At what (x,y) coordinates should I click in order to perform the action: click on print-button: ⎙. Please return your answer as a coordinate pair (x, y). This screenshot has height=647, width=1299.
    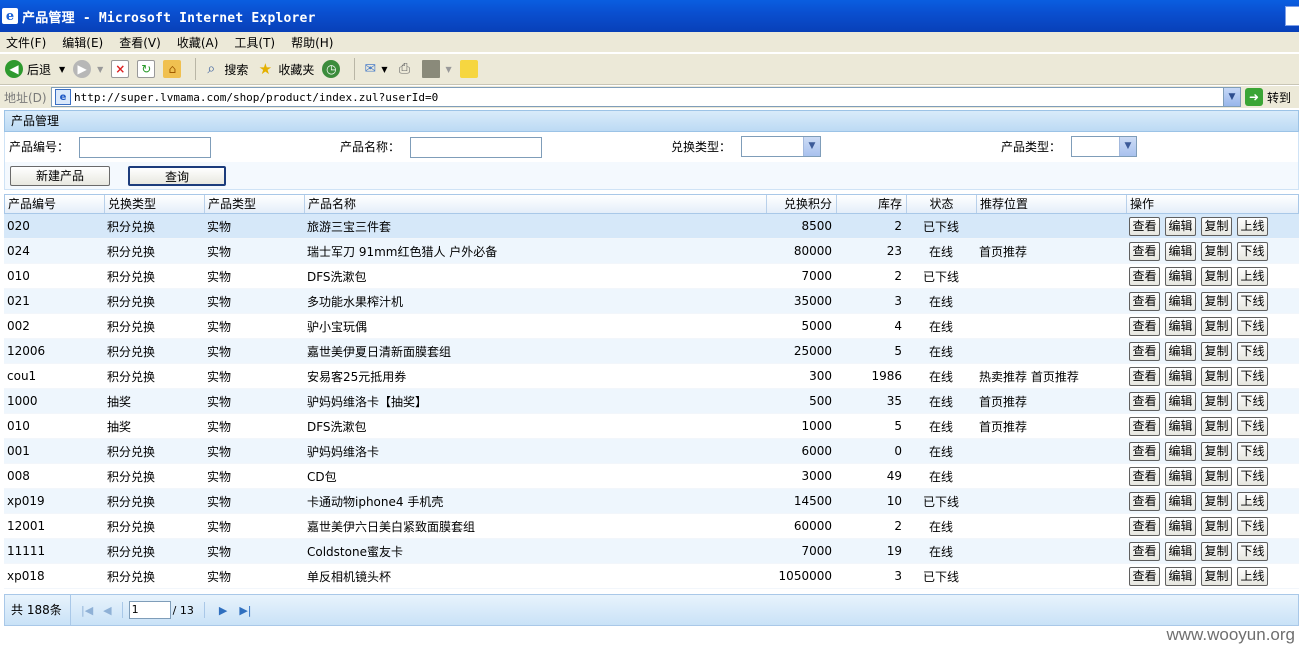
    Looking at the image, I should click on (405, 69).